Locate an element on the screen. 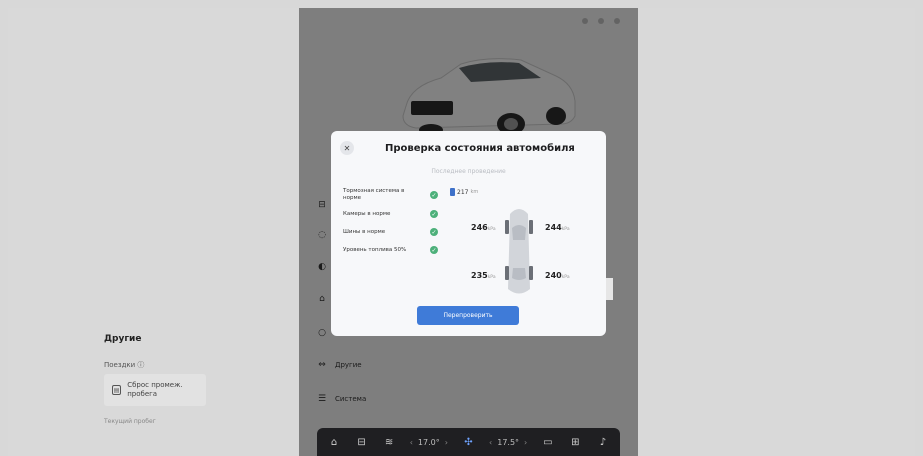 Image resolution: width=923 pixels, height=456 pixels. close-icon: ✕ is located at coordinates (347, 148).